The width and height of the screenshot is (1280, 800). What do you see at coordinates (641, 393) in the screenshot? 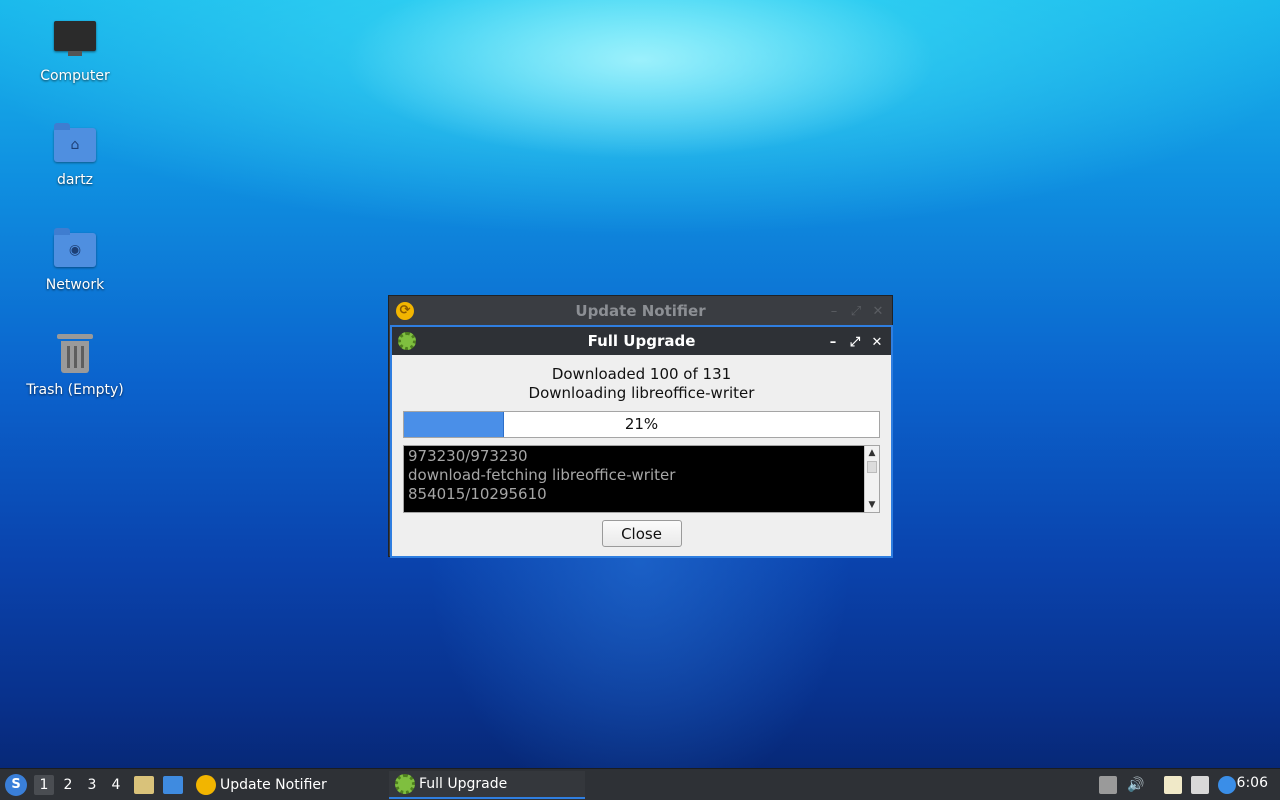
I see `downloading-package-text: Downloading libreoffice-writer` at bounding box center [641, 393].